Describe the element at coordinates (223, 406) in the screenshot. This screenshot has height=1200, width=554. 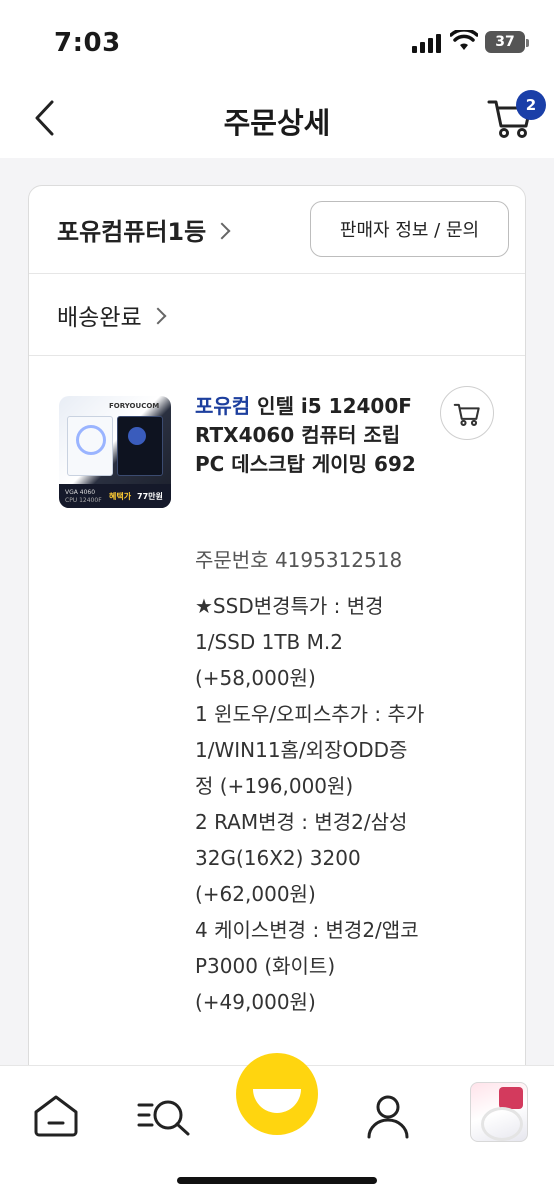
I see `product-brand: 포유컴` at that location.